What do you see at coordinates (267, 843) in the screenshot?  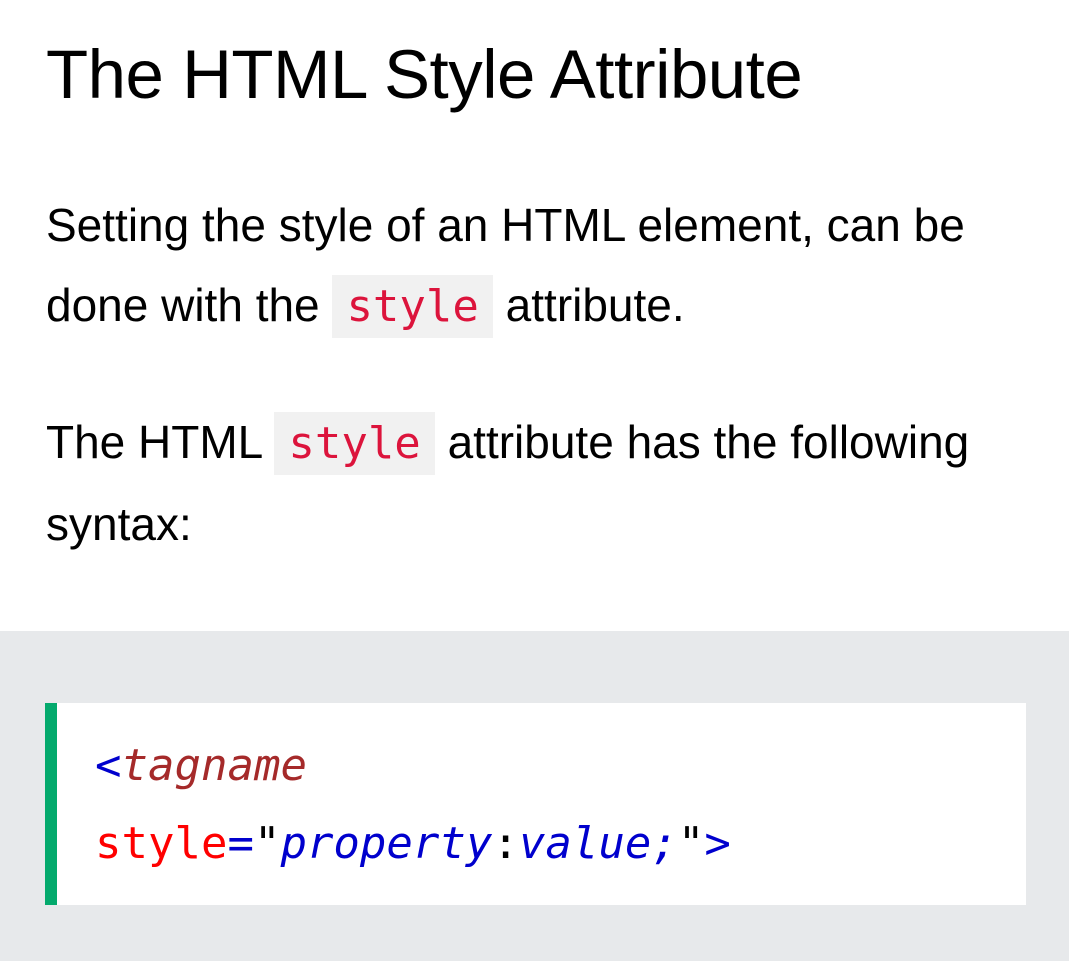 I see `code-quote-open: "` at bounding box center [267, 843].